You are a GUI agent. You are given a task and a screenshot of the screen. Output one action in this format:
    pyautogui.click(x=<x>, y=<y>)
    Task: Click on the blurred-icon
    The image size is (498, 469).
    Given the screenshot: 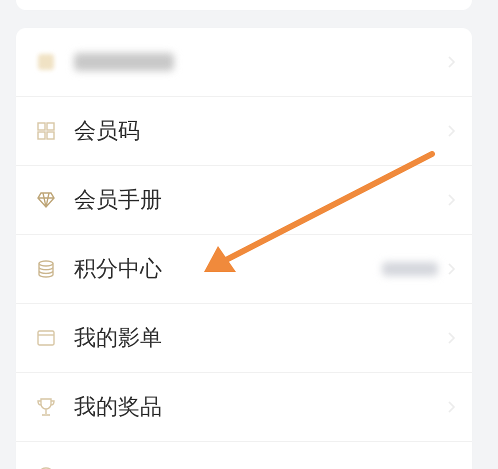 What is the action you would take?
    pyautogui.click(x=46, y=62)
    